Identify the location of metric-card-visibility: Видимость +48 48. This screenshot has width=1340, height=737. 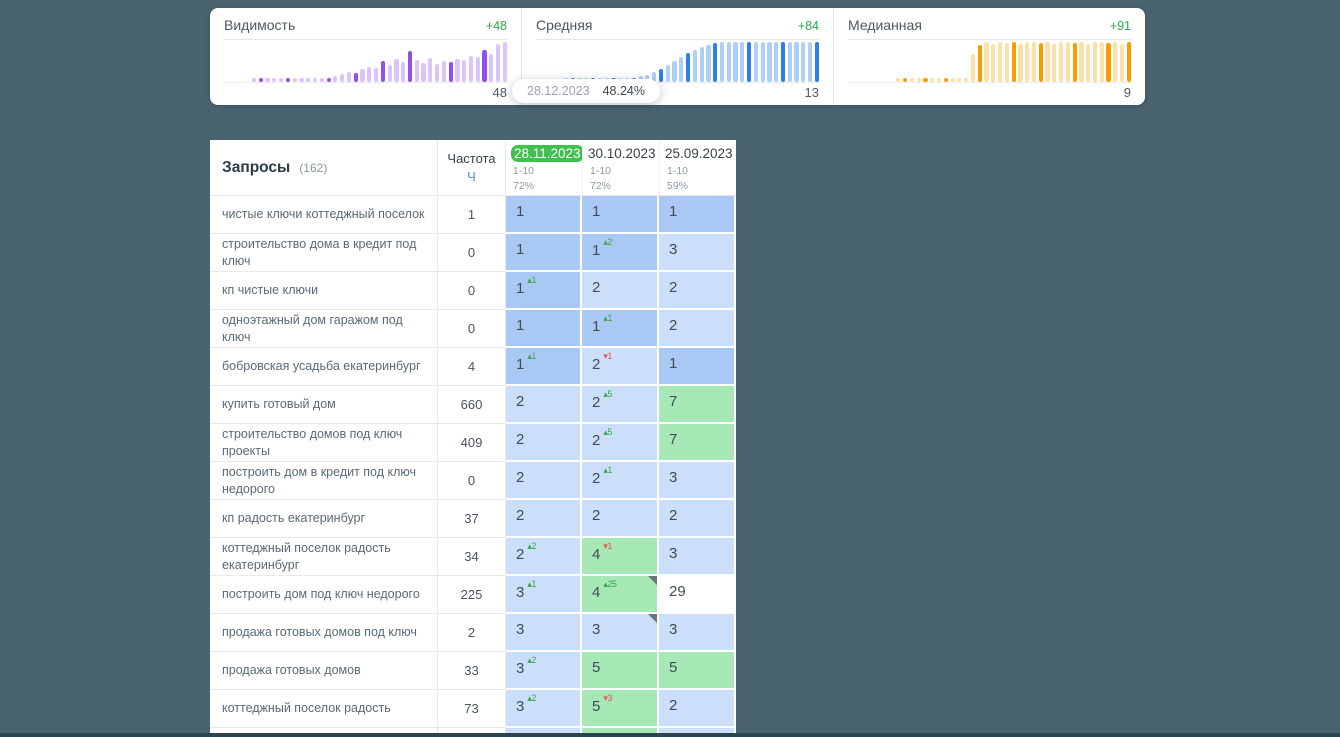
(365, 56).